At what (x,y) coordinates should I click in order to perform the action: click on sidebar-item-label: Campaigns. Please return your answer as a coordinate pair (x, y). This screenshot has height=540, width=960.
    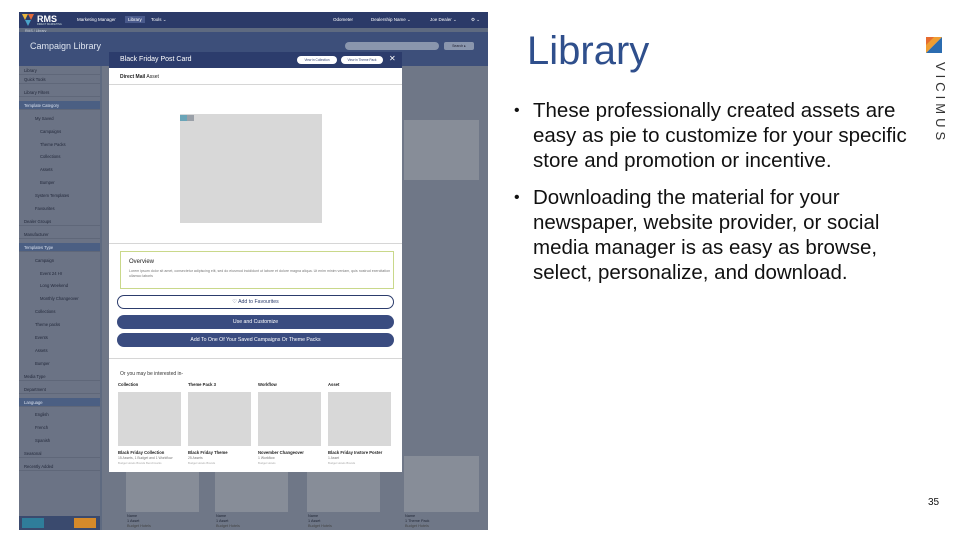
    Looking at the image, I should click on (51, 131).